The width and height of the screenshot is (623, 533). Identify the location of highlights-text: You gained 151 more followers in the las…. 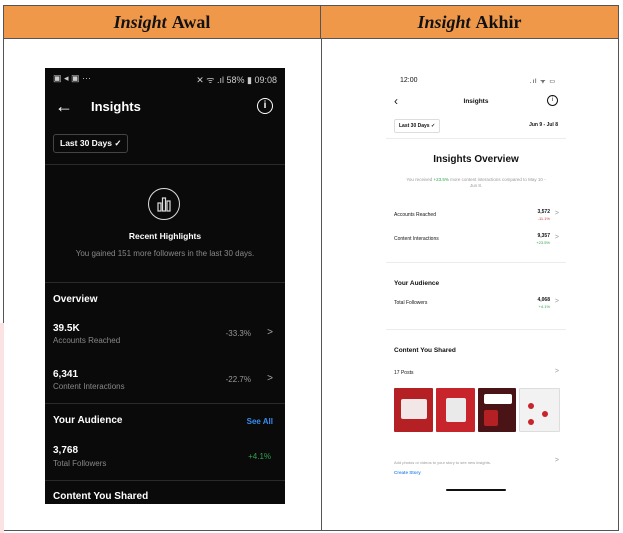
(165, 253).